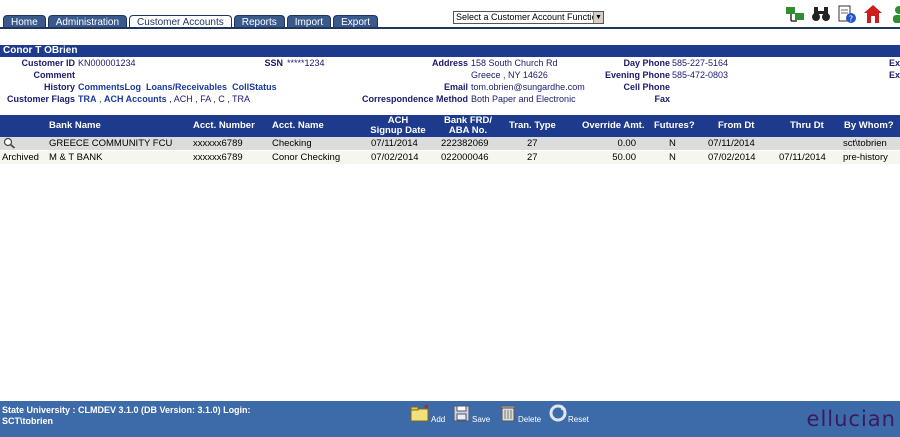  I want to click on network-icon, so click(795, 14).